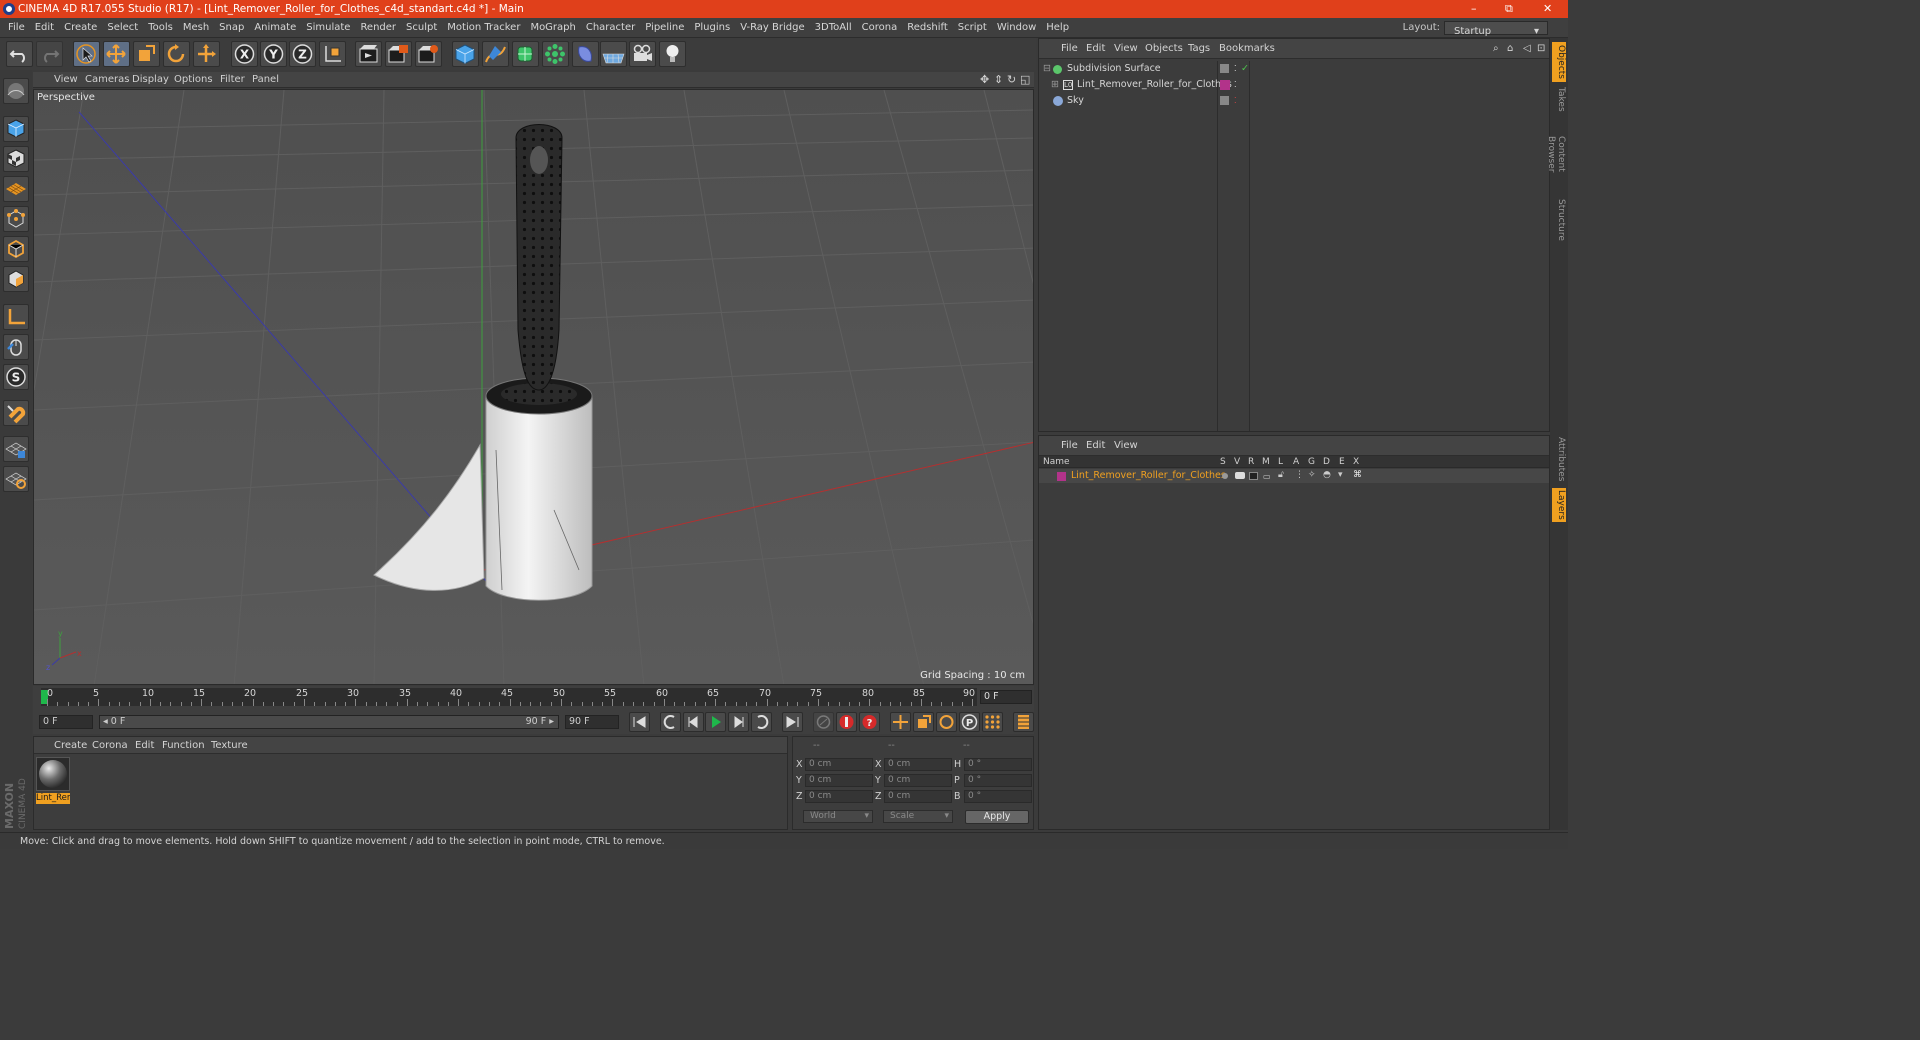 Image resolution: width=1920 pixels, height=1040 pixels. What do you see at coordinates (16, 317) in the screenshot?
I see `axis-mode-icon` at bounding box center [16, 317].